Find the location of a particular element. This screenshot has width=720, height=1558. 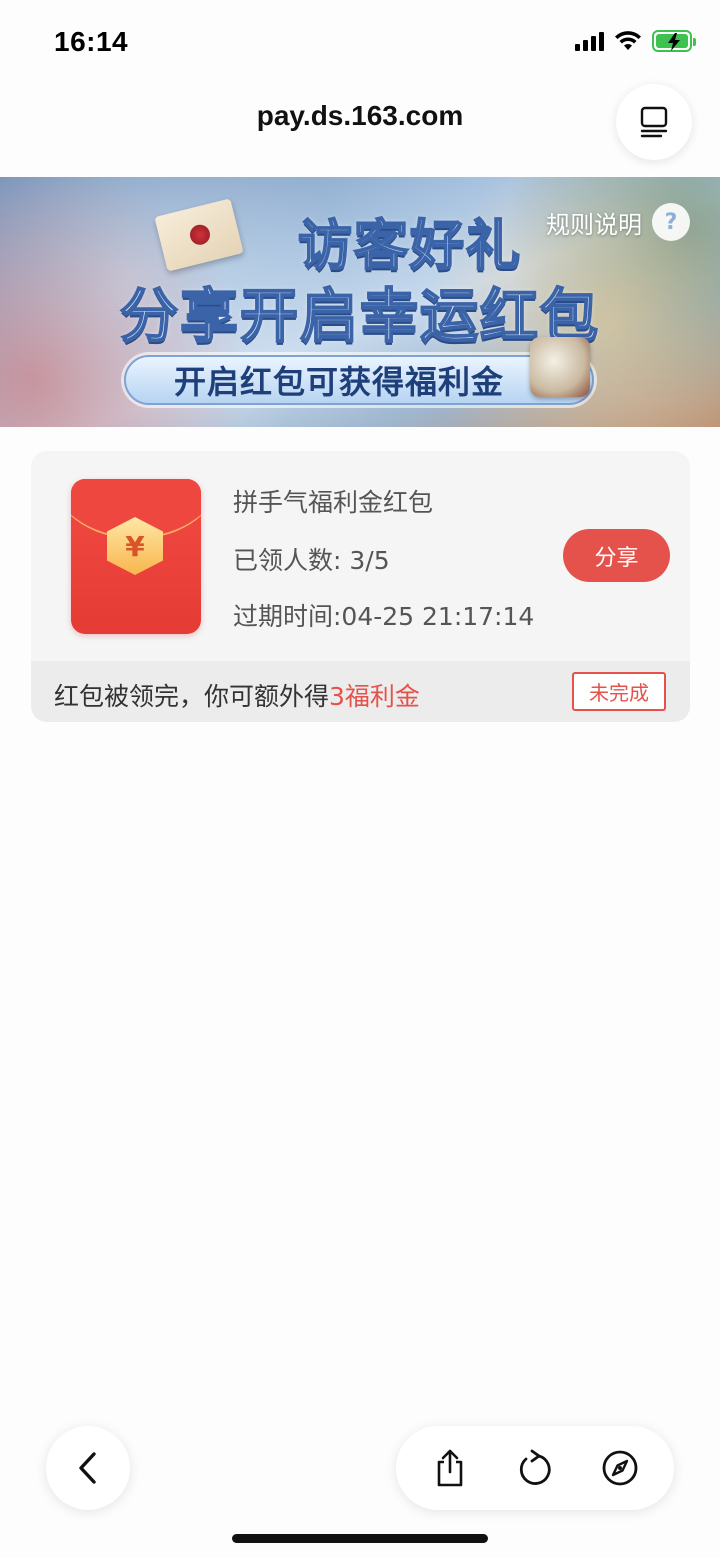

tabs-button is located at coordinates (654, 122).